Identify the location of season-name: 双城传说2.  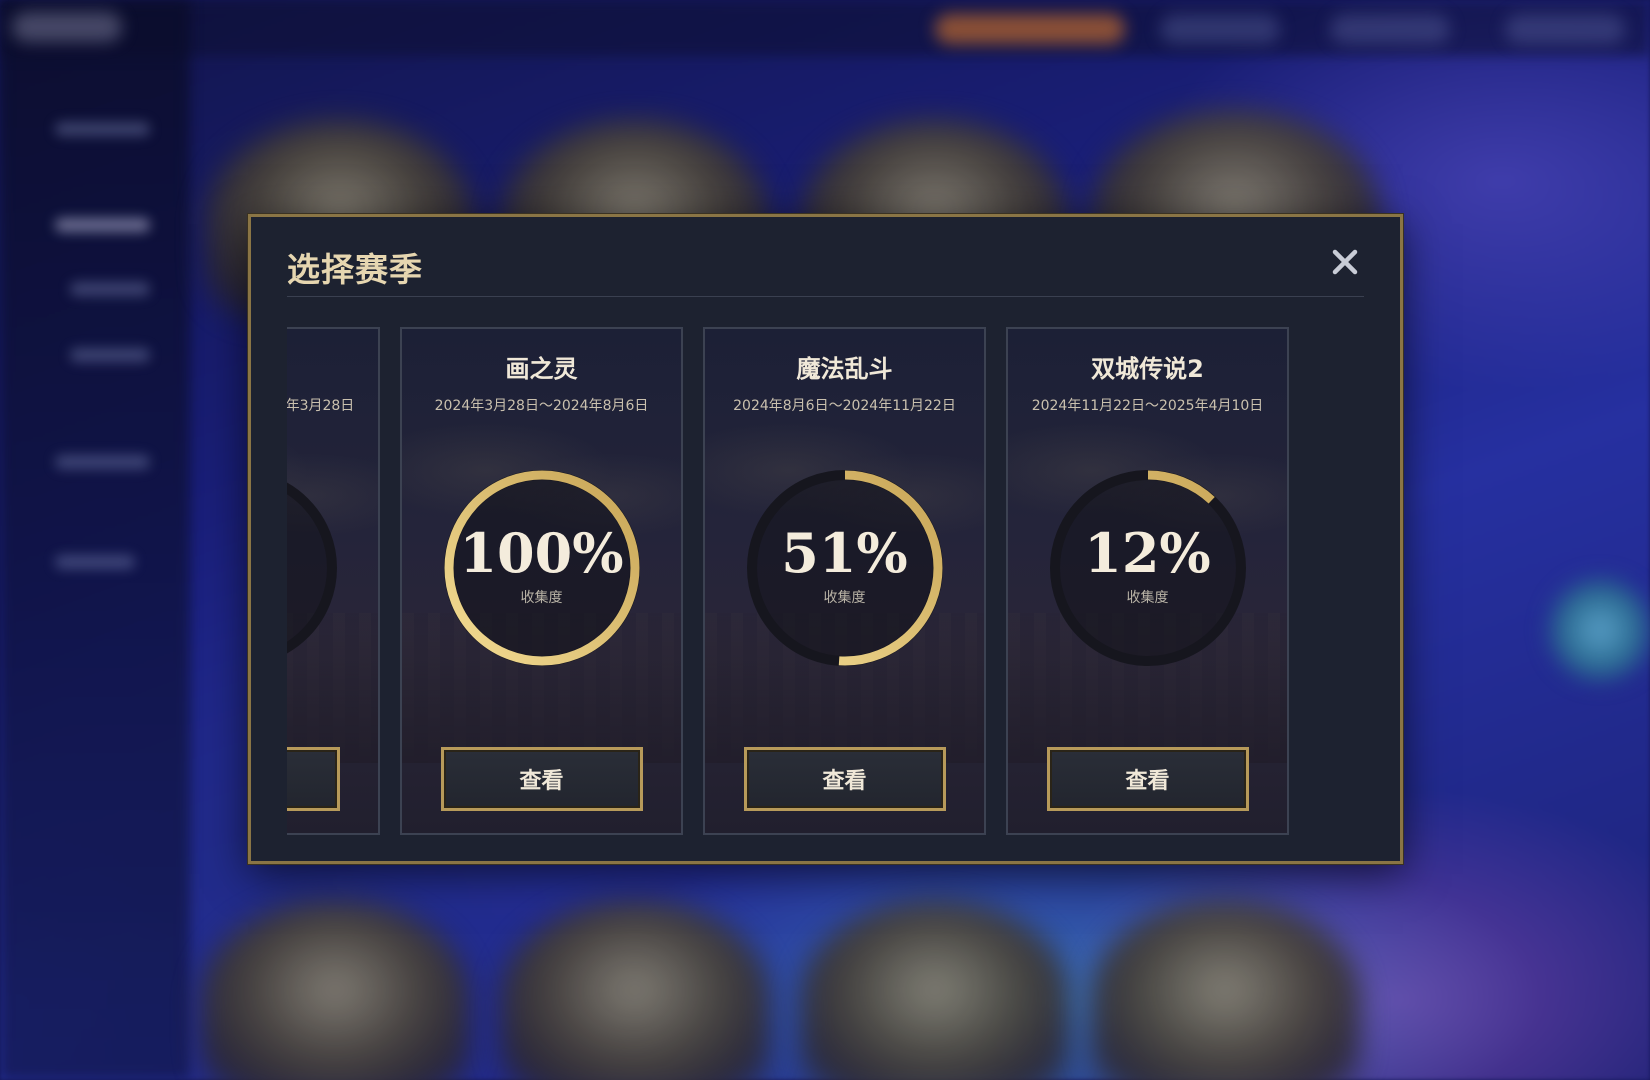
(1147, 369).